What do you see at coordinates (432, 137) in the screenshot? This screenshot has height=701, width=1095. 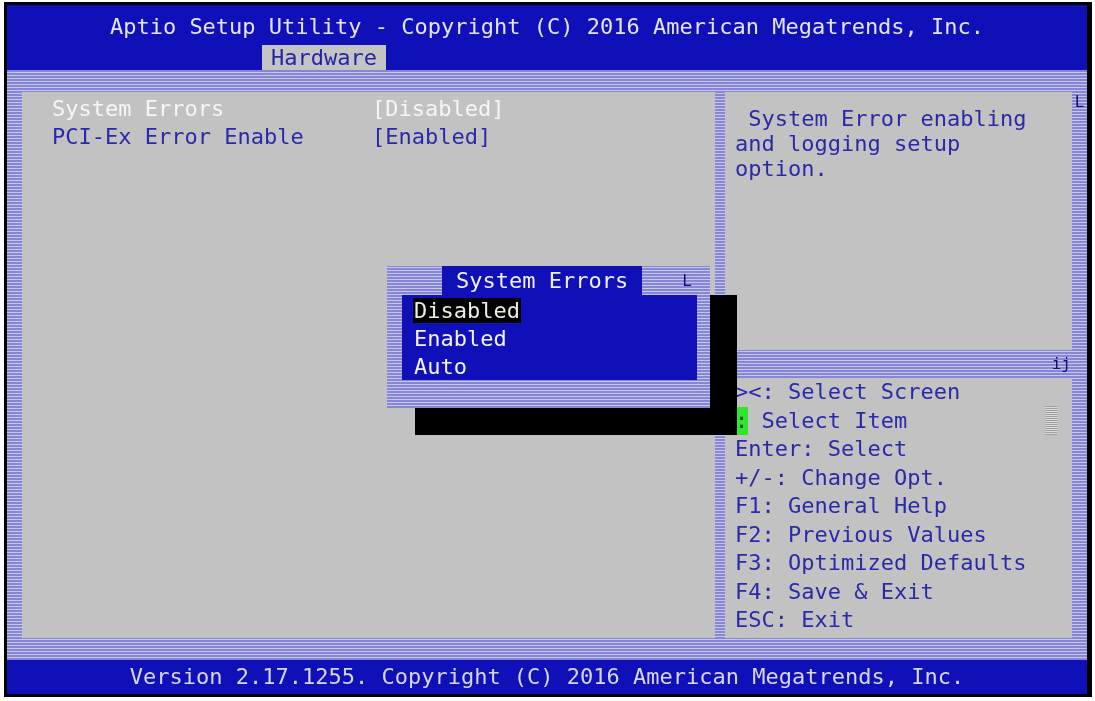 I see `setting-value: [Enabled]` at bounding box center [432, 137].